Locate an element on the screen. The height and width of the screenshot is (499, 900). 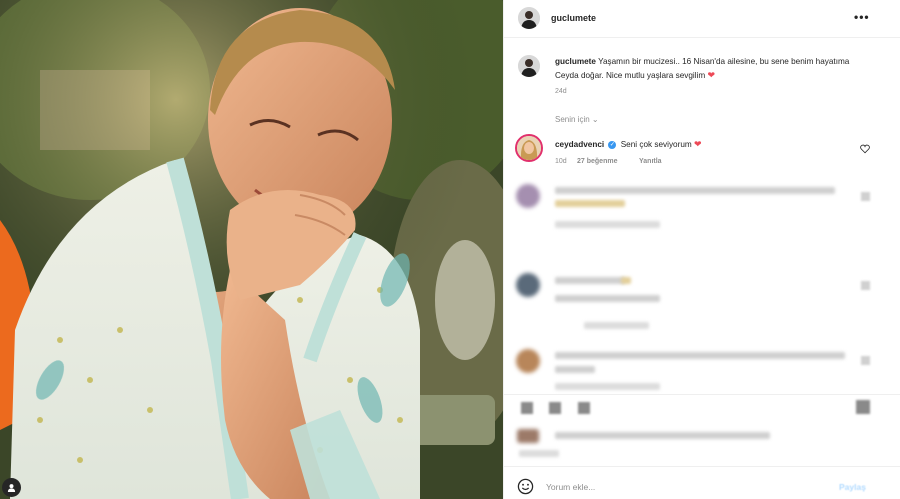
caption-username: guclumete is located at coordinates (575, 61).